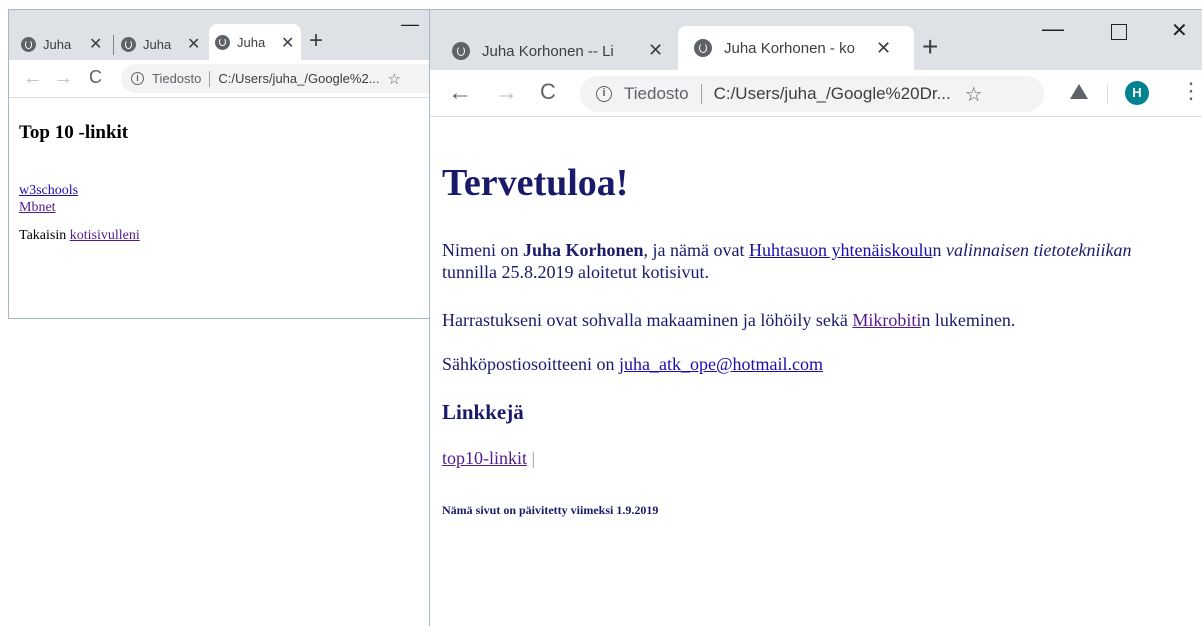 This screenshot has height=626, width=1202. What do you see at coordinates (43, 235) in the screenshot?
I see `back-text: Takaisin` at bounding box center [43, 235].